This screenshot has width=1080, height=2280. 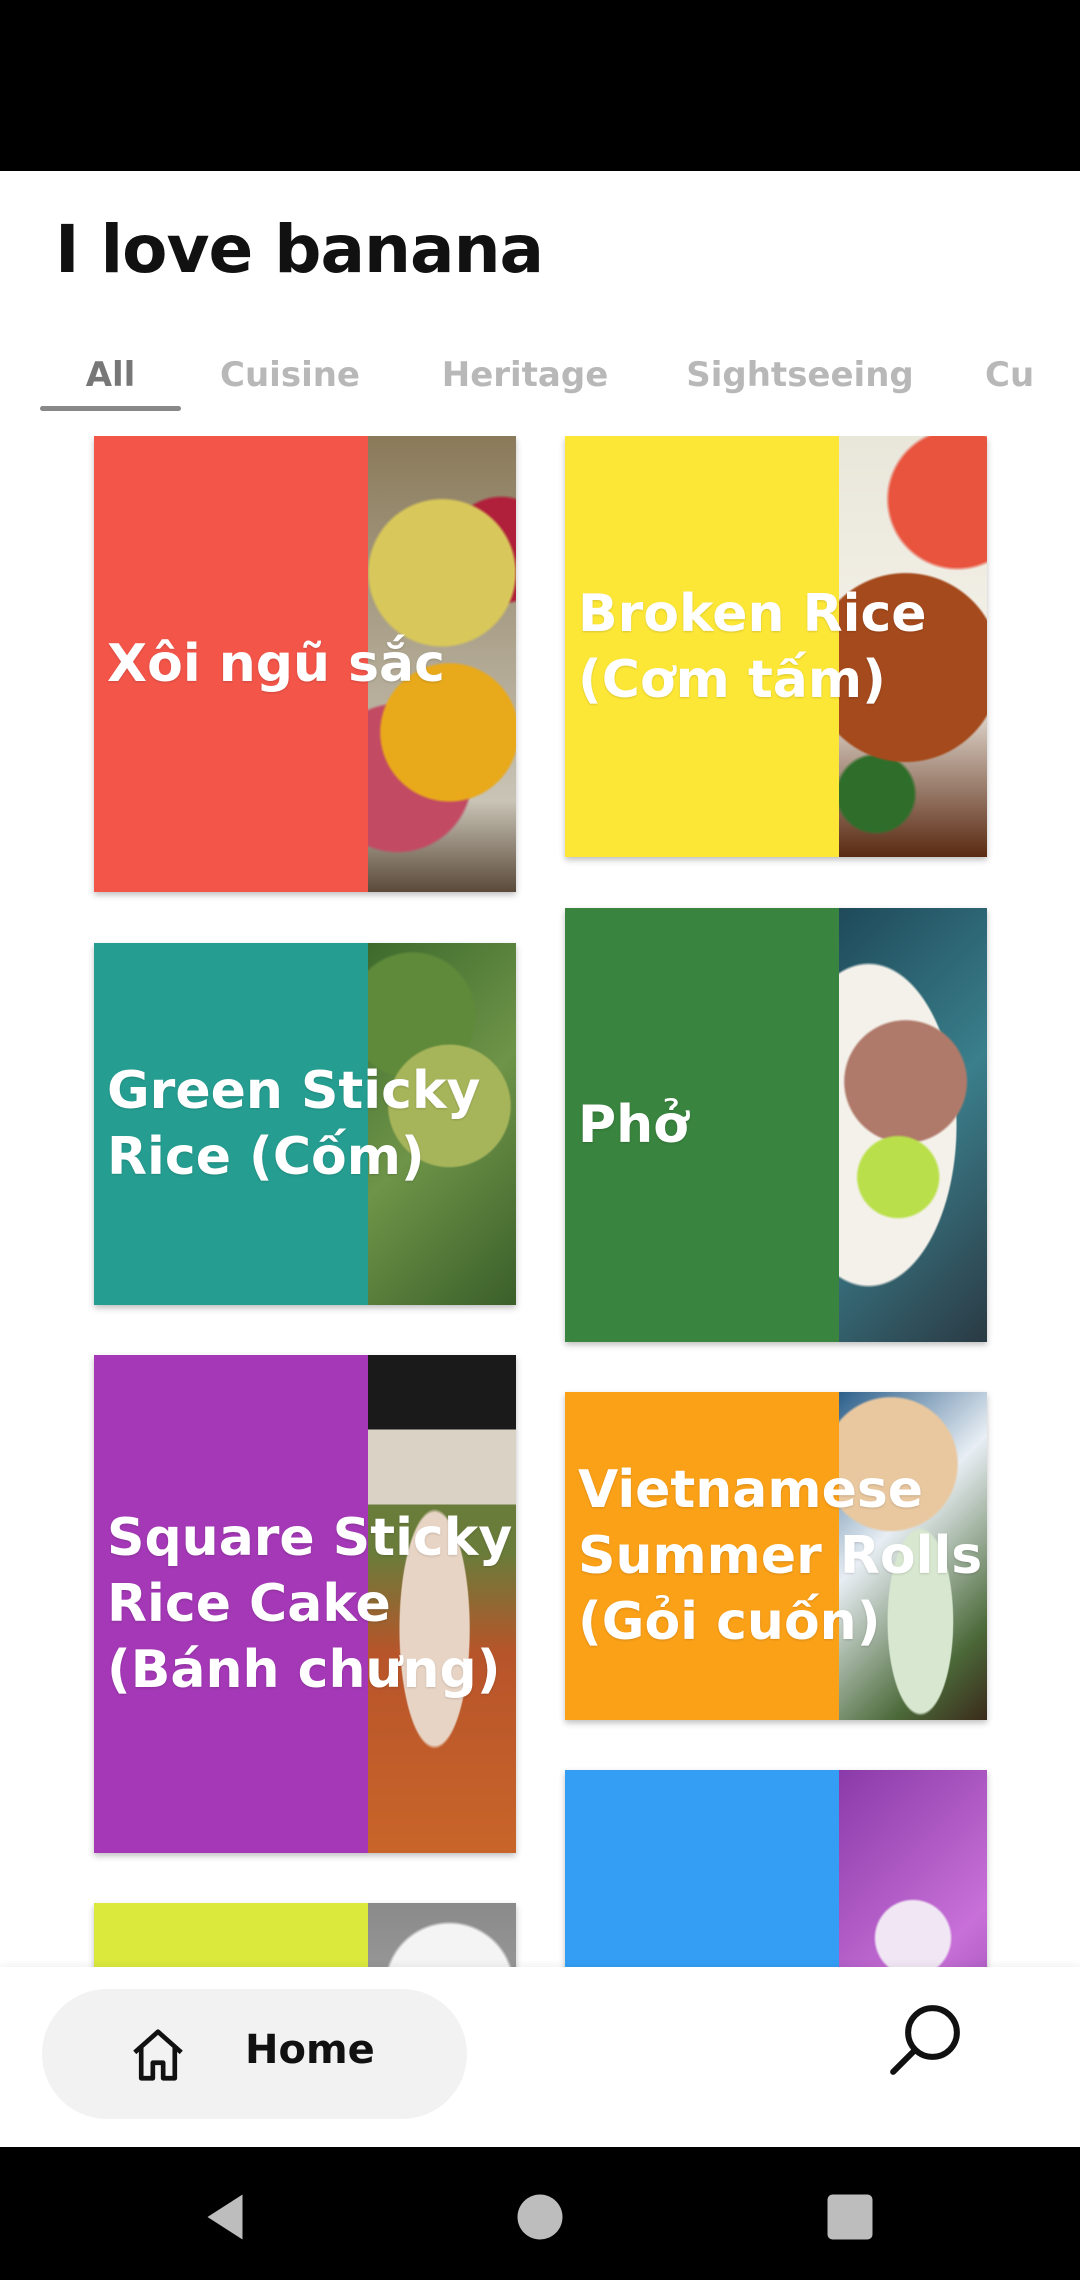 What do you see at coordinates (310, 1604) in the screenshot?
I see `place-name: Square Sticky Rice Cake (Bánh chưng)` at bounding box center [310, 1604].